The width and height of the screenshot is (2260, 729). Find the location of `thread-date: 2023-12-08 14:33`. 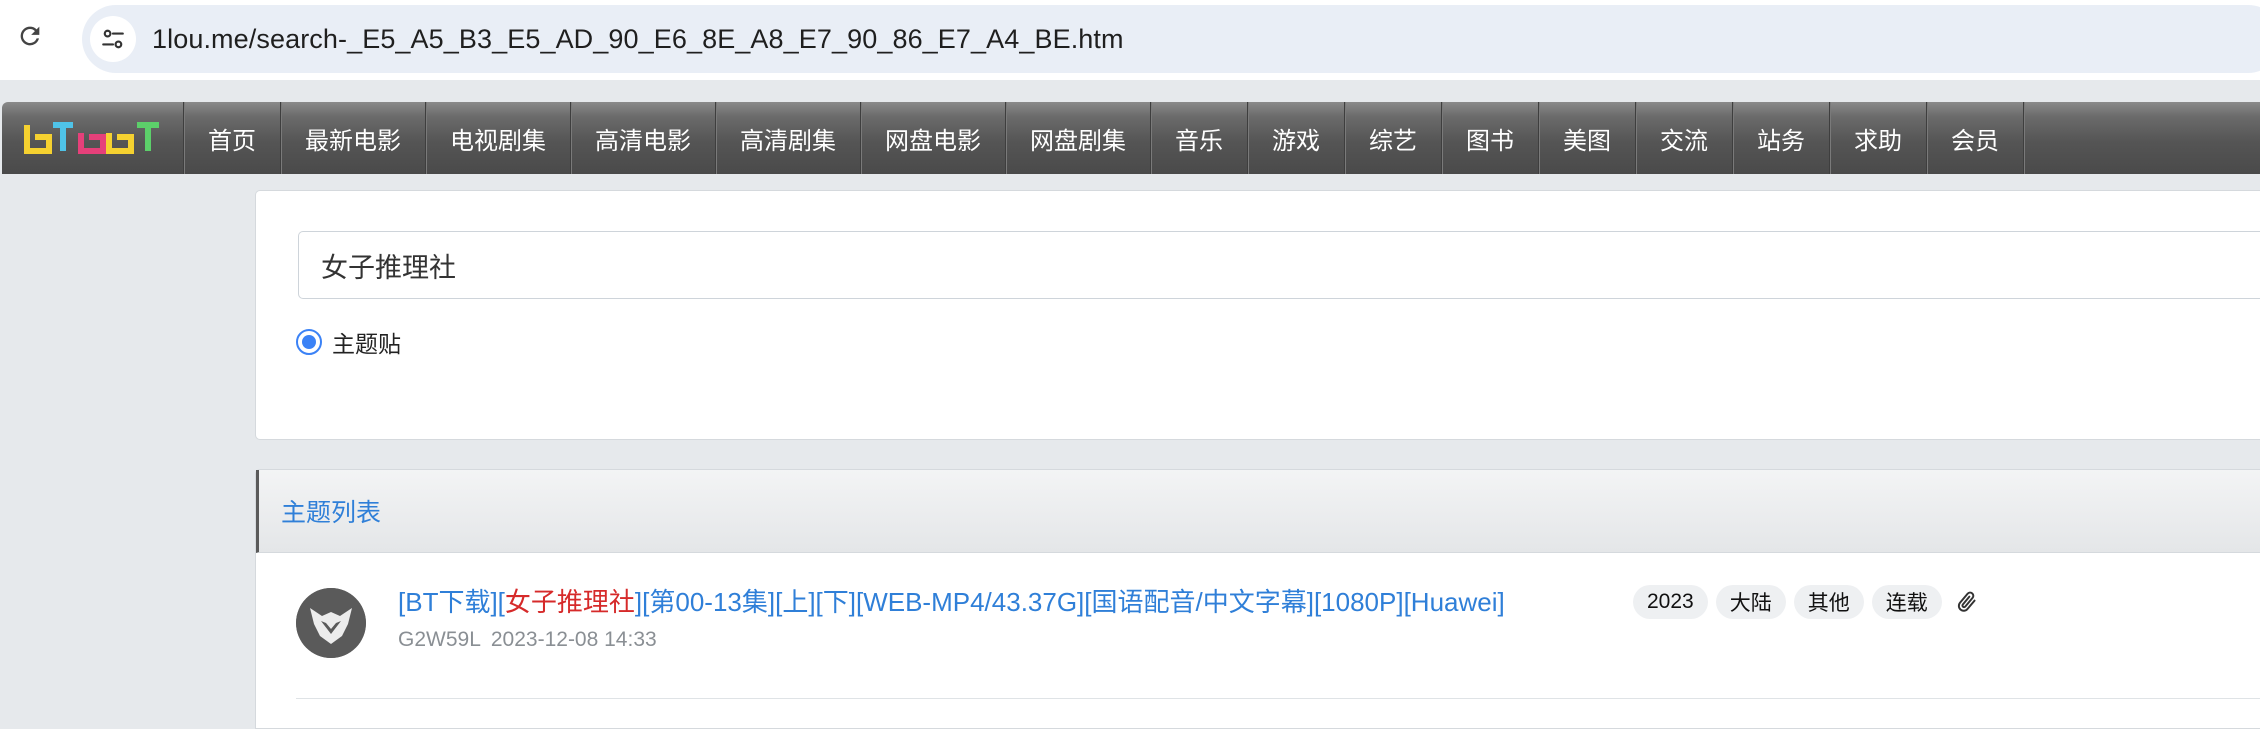

thread-date: 2023-12-08 14:33 is located at coordinates (573, 639).